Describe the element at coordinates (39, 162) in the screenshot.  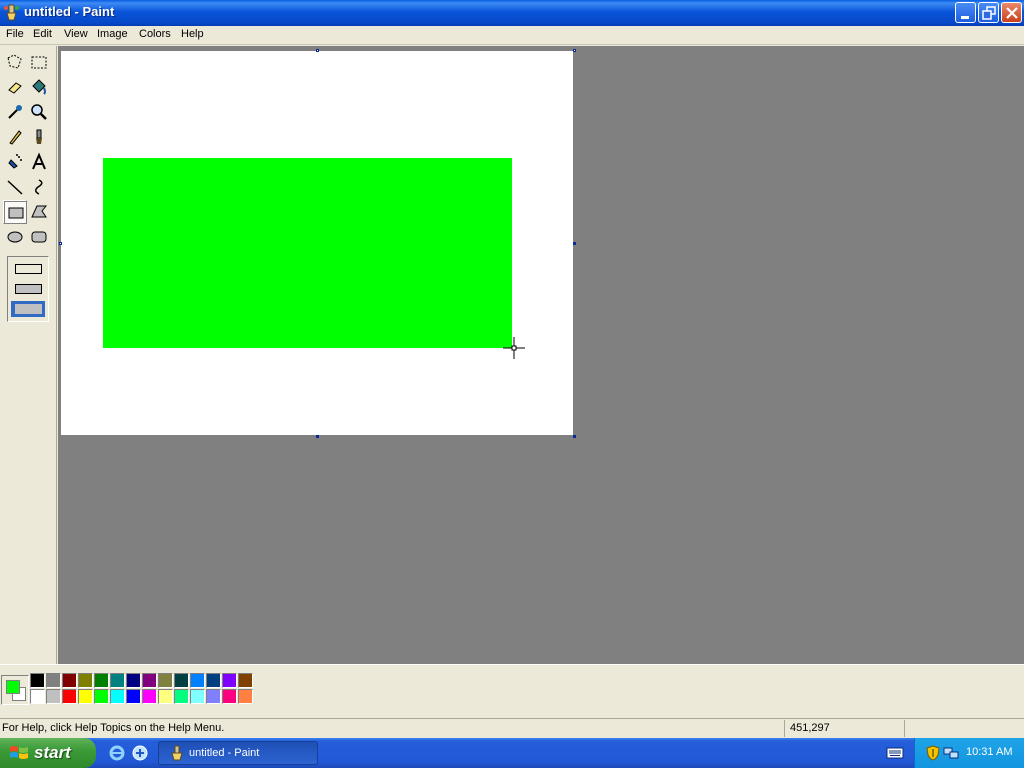
I see `text-tool` at that location.